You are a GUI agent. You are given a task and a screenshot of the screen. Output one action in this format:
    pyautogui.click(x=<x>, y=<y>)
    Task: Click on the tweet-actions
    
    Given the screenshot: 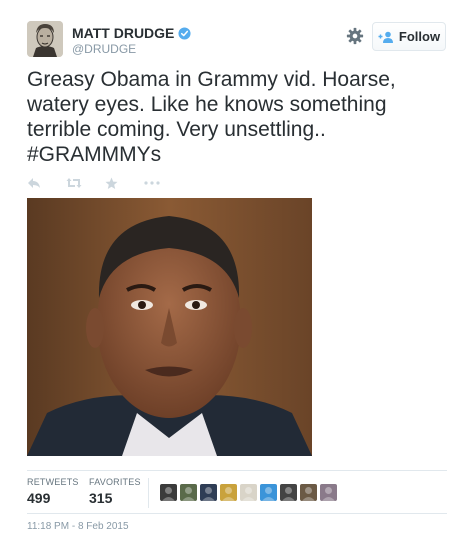 What is the action you would take?
    pyautogui.click(x=105, y=183)
    